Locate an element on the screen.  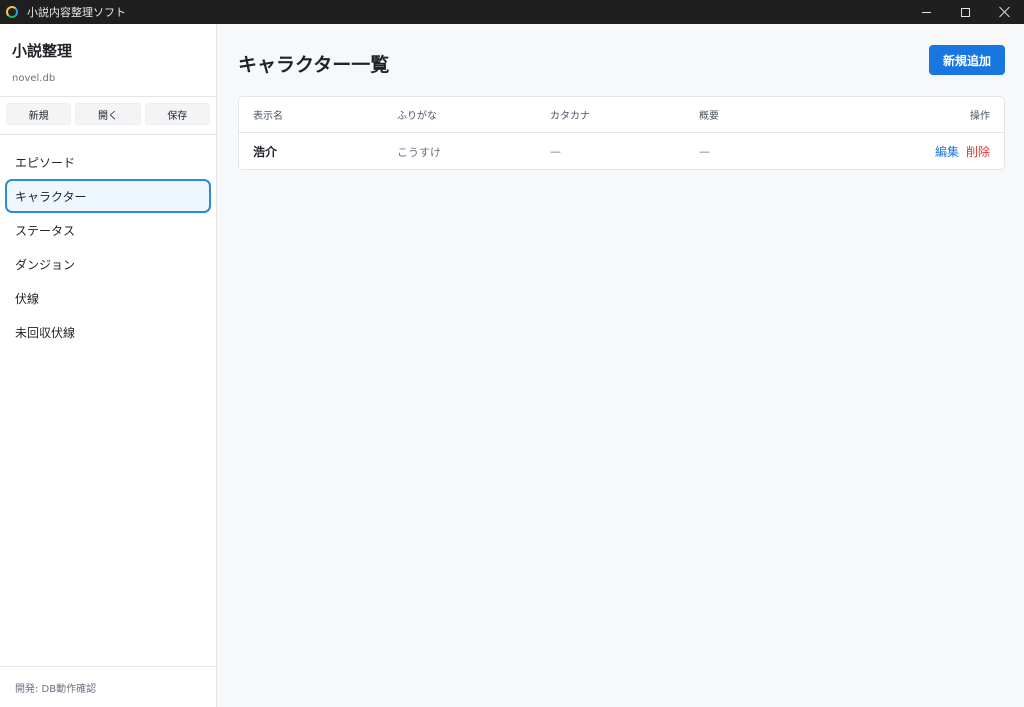
sidebar-item-status: ステータス is located at coordinates (108, 230).